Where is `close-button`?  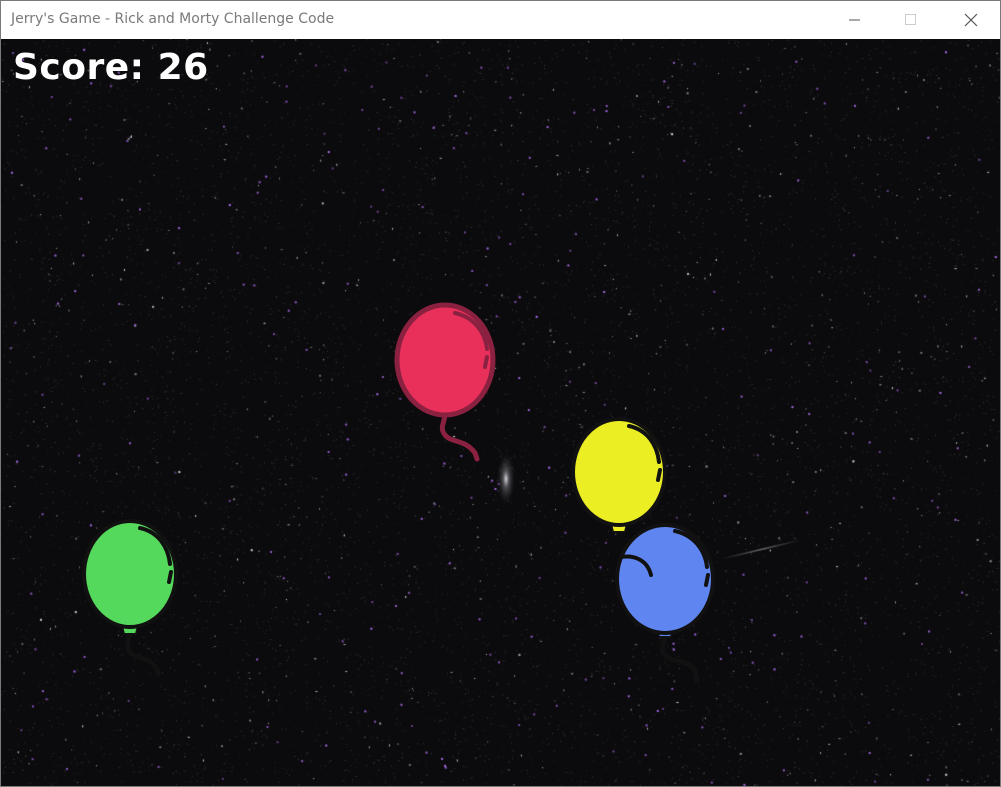
close-button is located at coordinates (971, 20).